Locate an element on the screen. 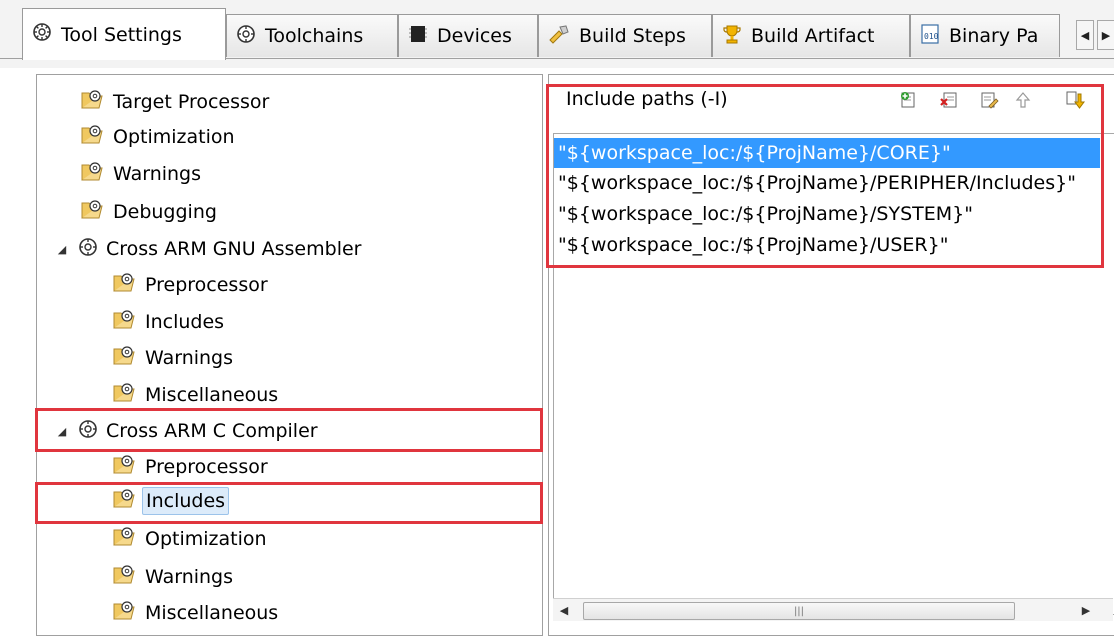  edit-path-button is located at coordinates (989, 102).